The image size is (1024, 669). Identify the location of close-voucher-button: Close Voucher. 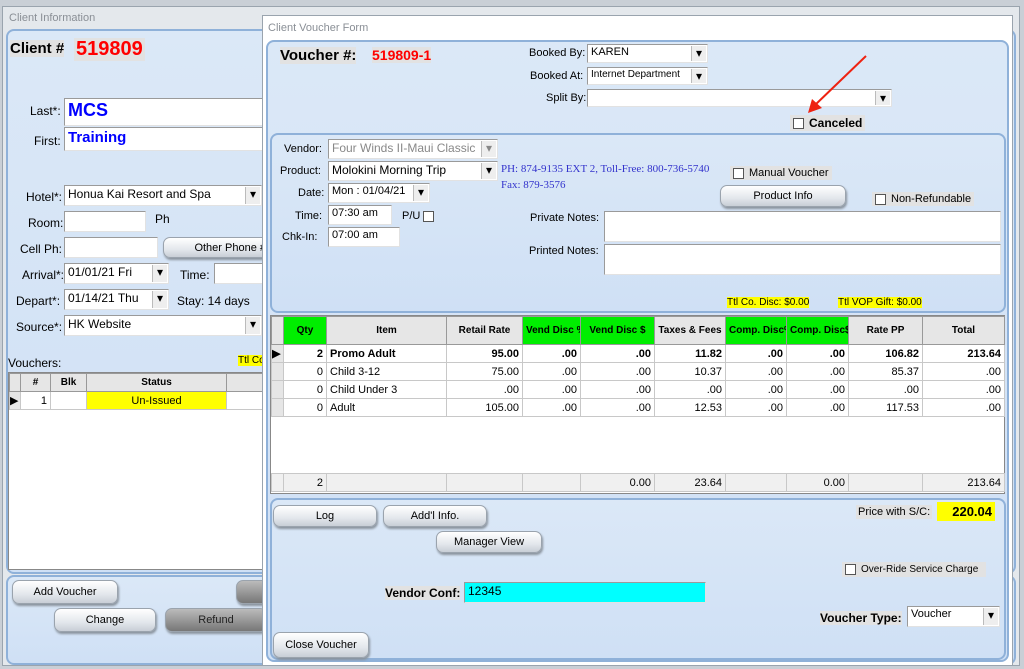
(321, 645).